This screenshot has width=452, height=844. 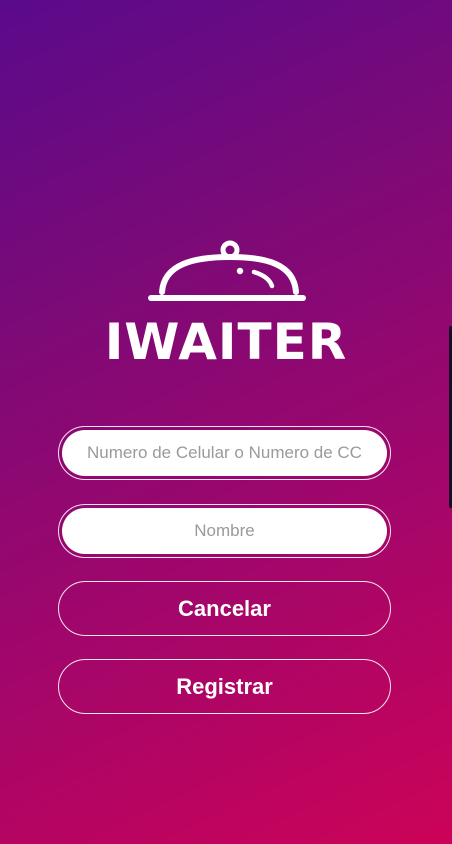 I want to click on register-button: Registrar, so click(x=224, y=686).